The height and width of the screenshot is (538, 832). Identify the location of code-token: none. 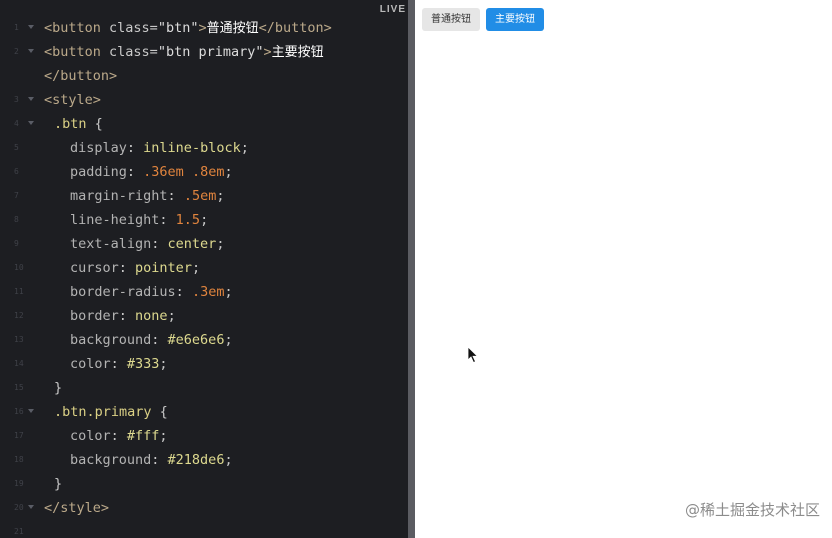
(151, 316).